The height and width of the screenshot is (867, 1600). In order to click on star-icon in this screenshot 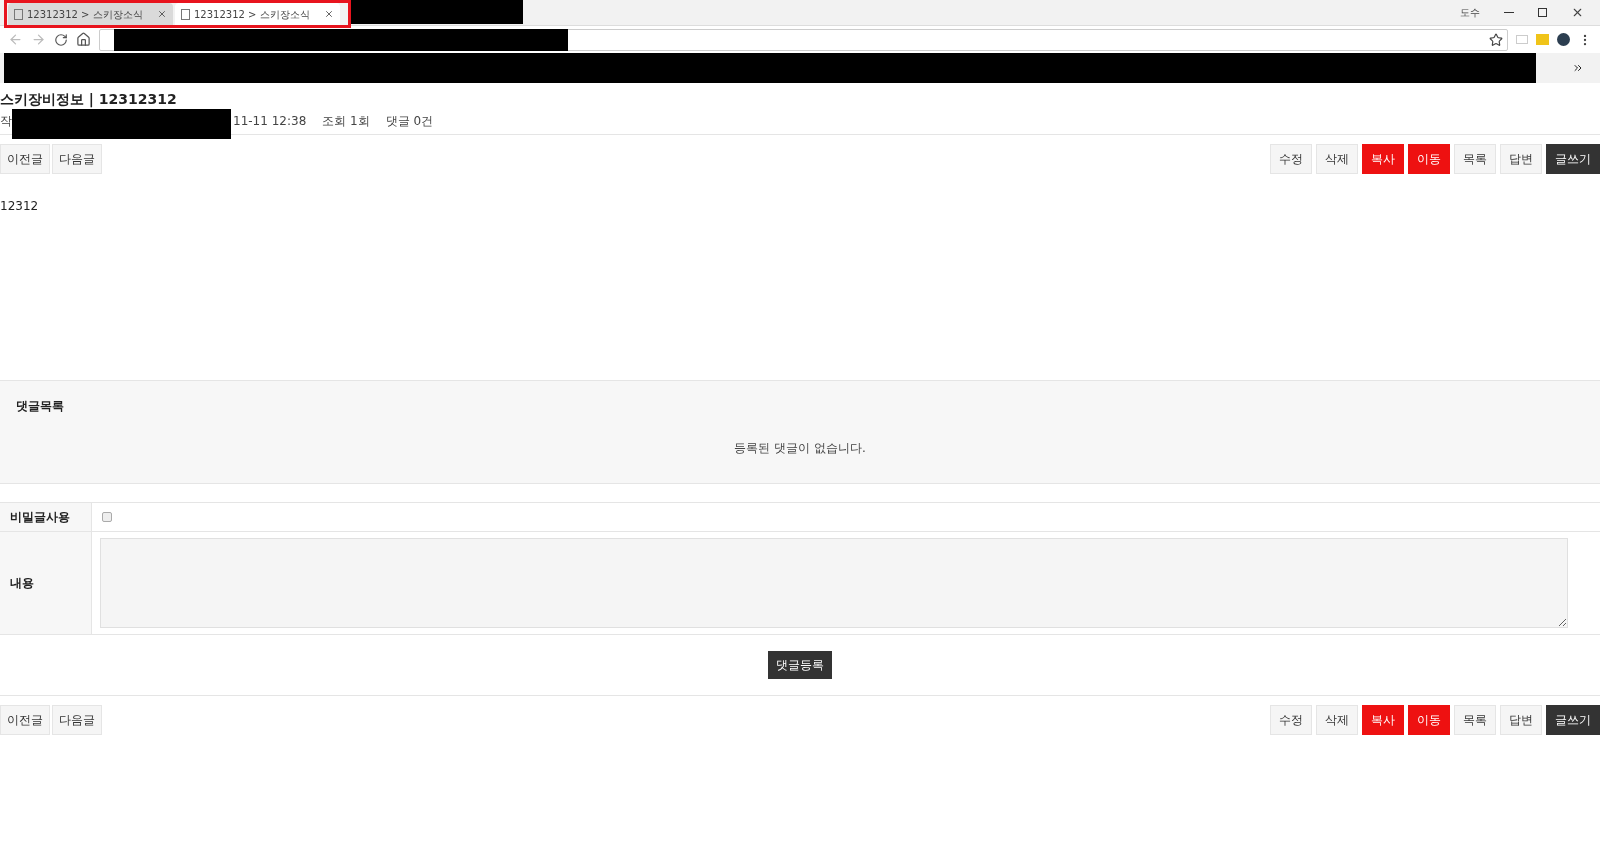, I will do `click(1496, 39)`.